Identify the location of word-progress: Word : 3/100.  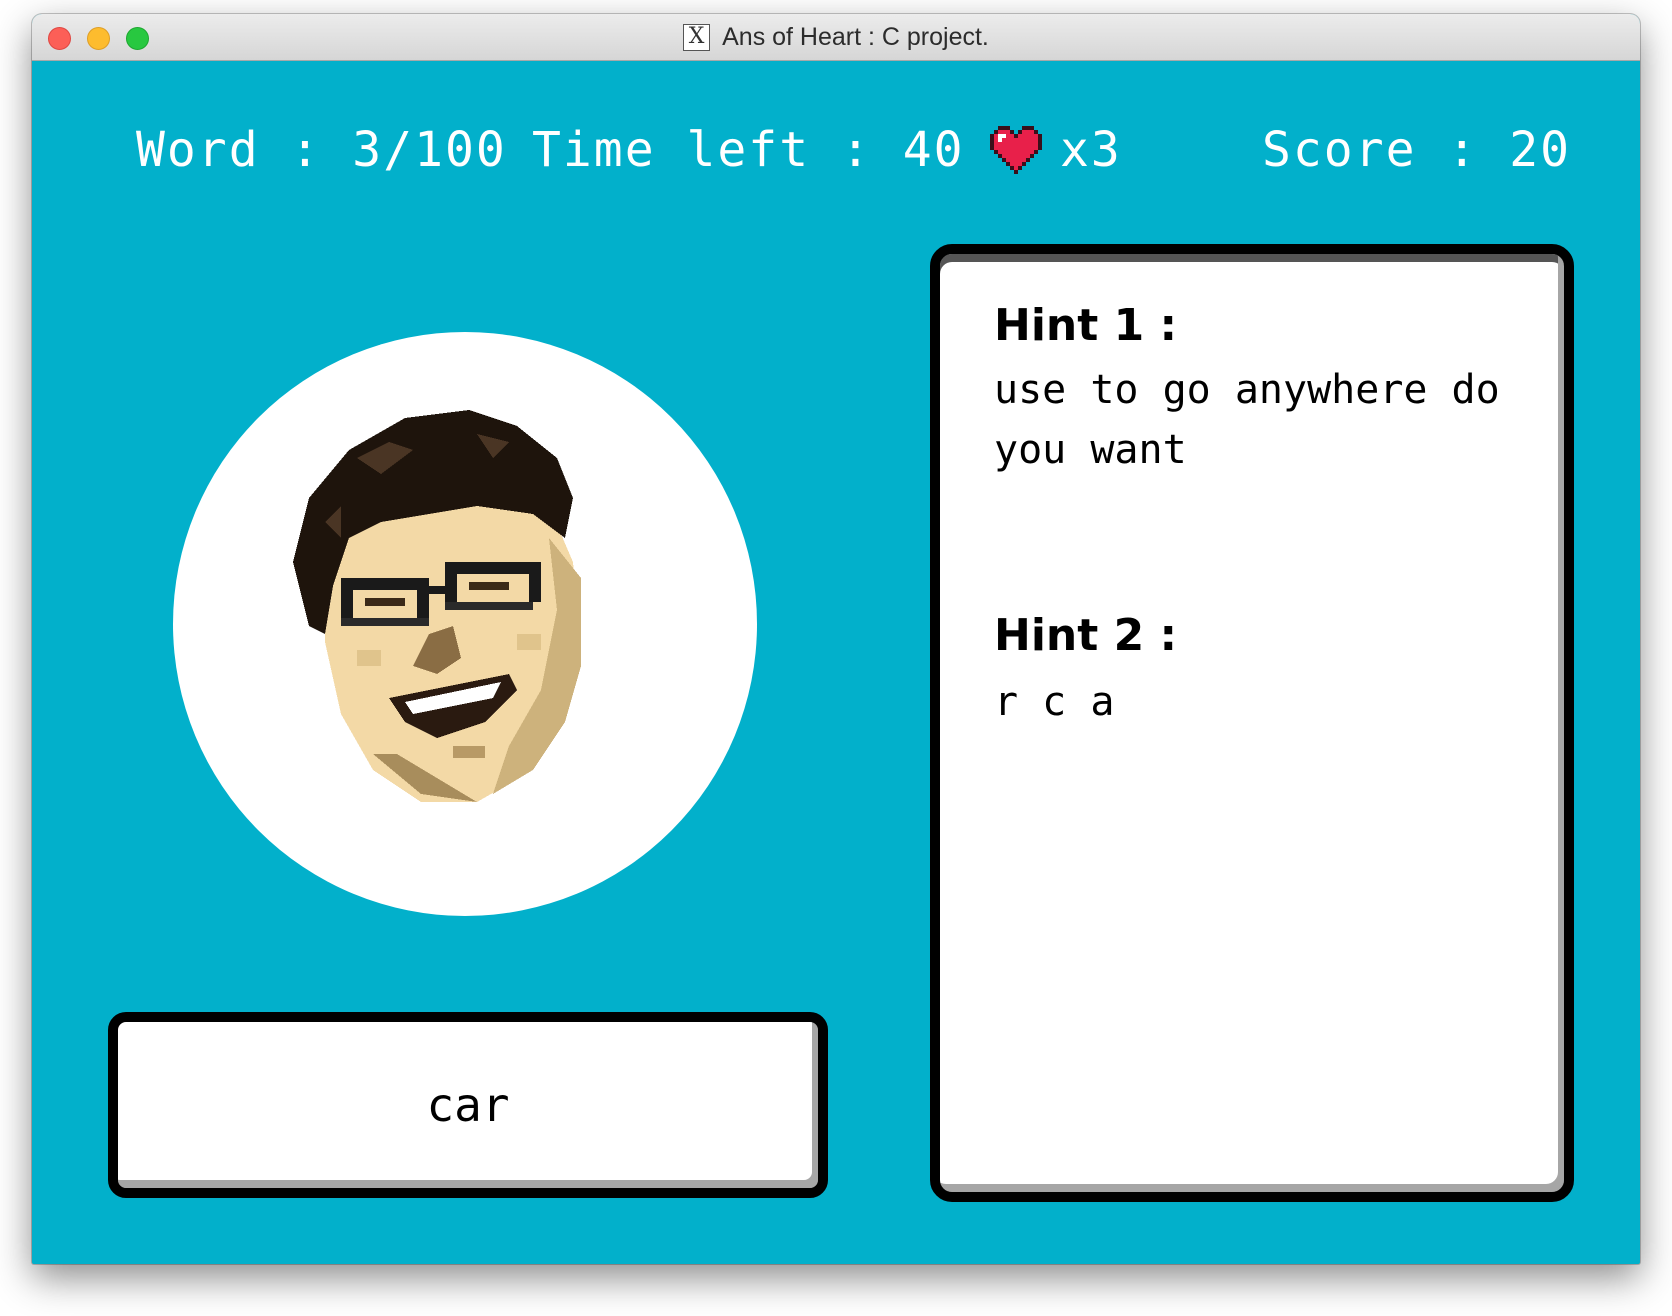
(321, 150).